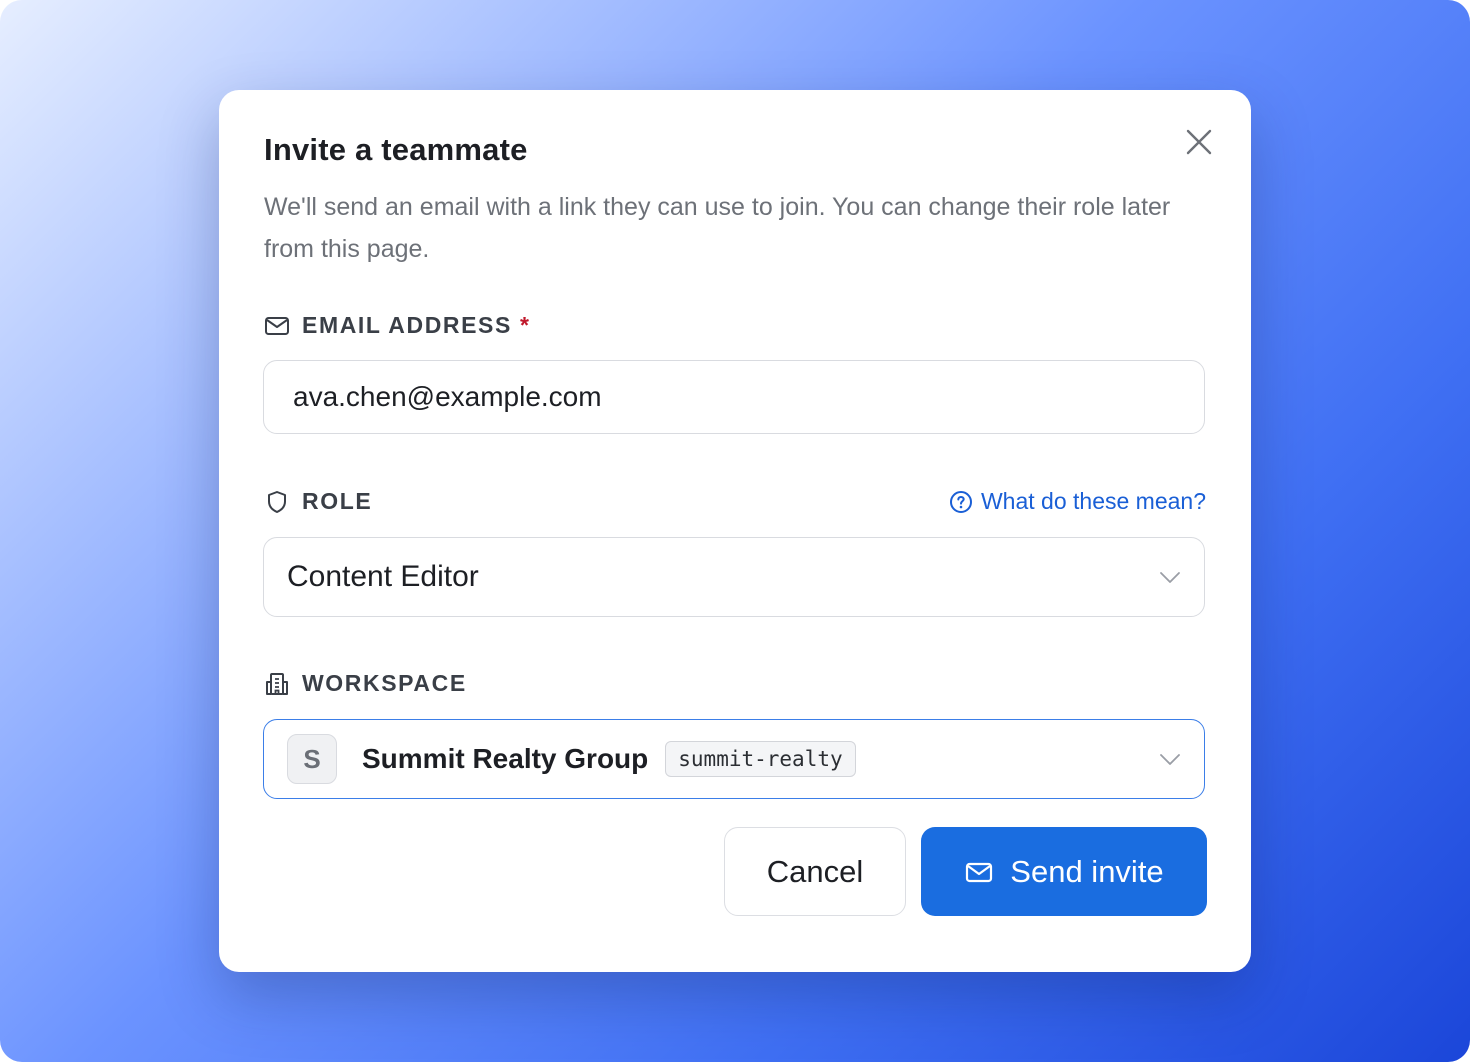 The image size is (1470, 1062). I want to click on close-icon, so click(1199, 142).